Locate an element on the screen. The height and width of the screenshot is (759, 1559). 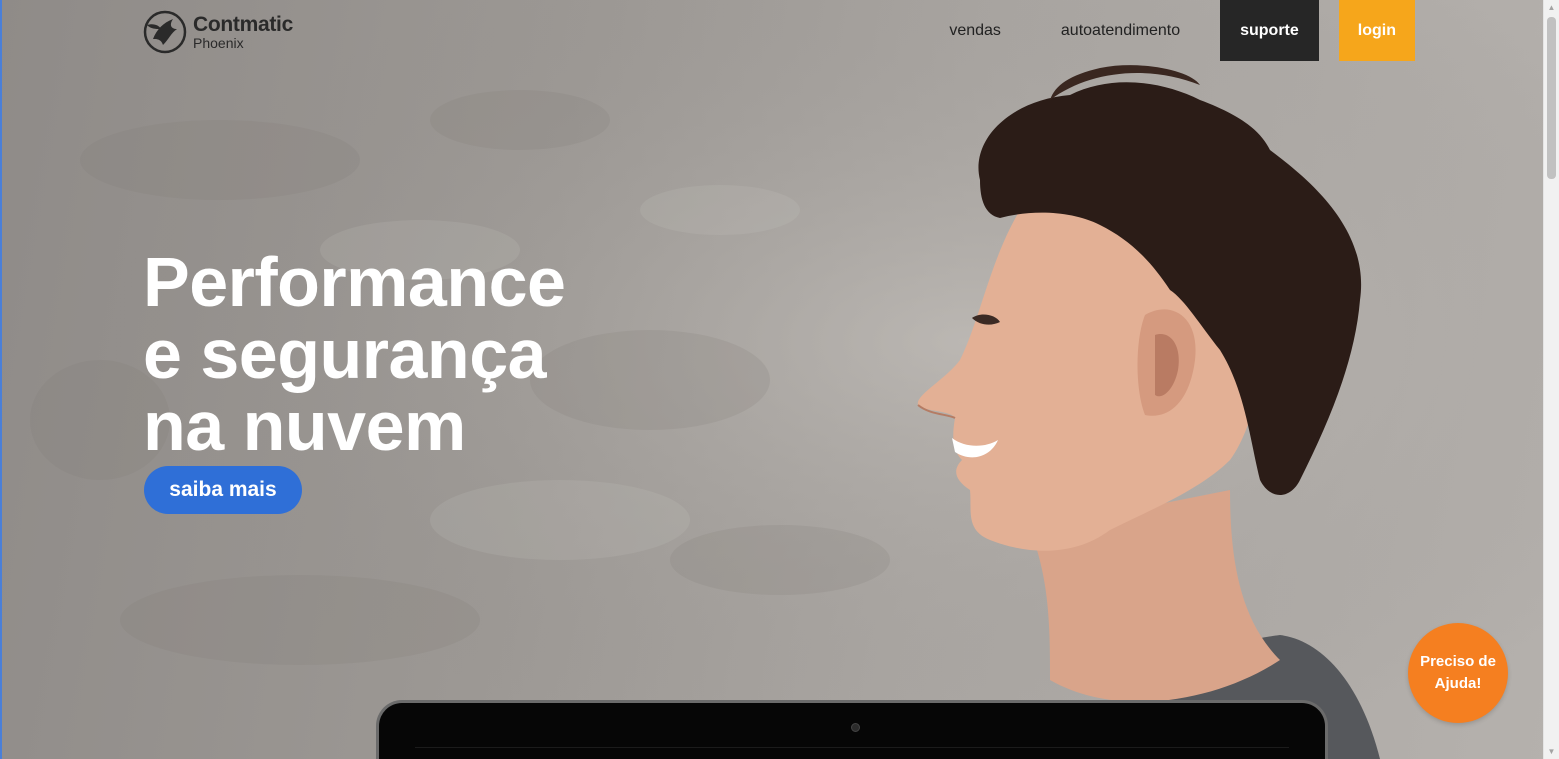
help-chat-button: Preciso de Ajuda! is located at coordinates (1458, 673).